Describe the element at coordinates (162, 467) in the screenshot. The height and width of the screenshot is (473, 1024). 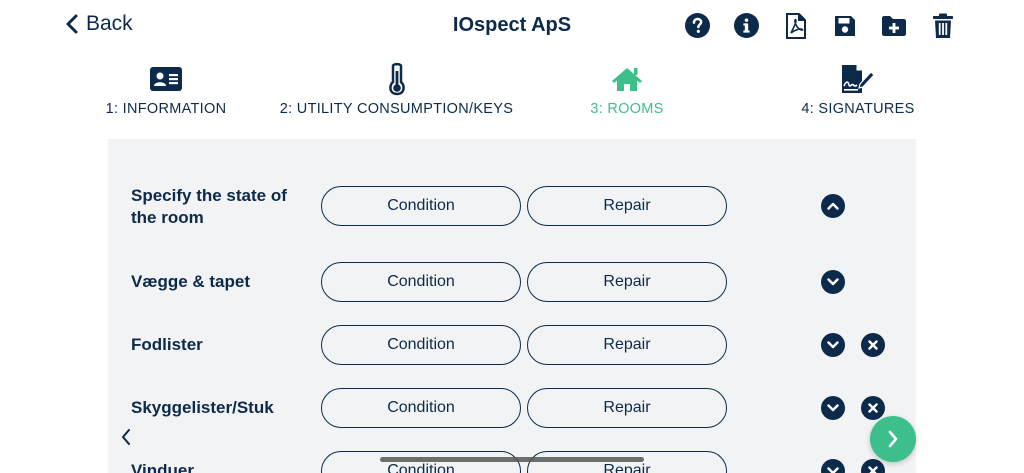
I see `room-item-label: Vinduer` at that location.